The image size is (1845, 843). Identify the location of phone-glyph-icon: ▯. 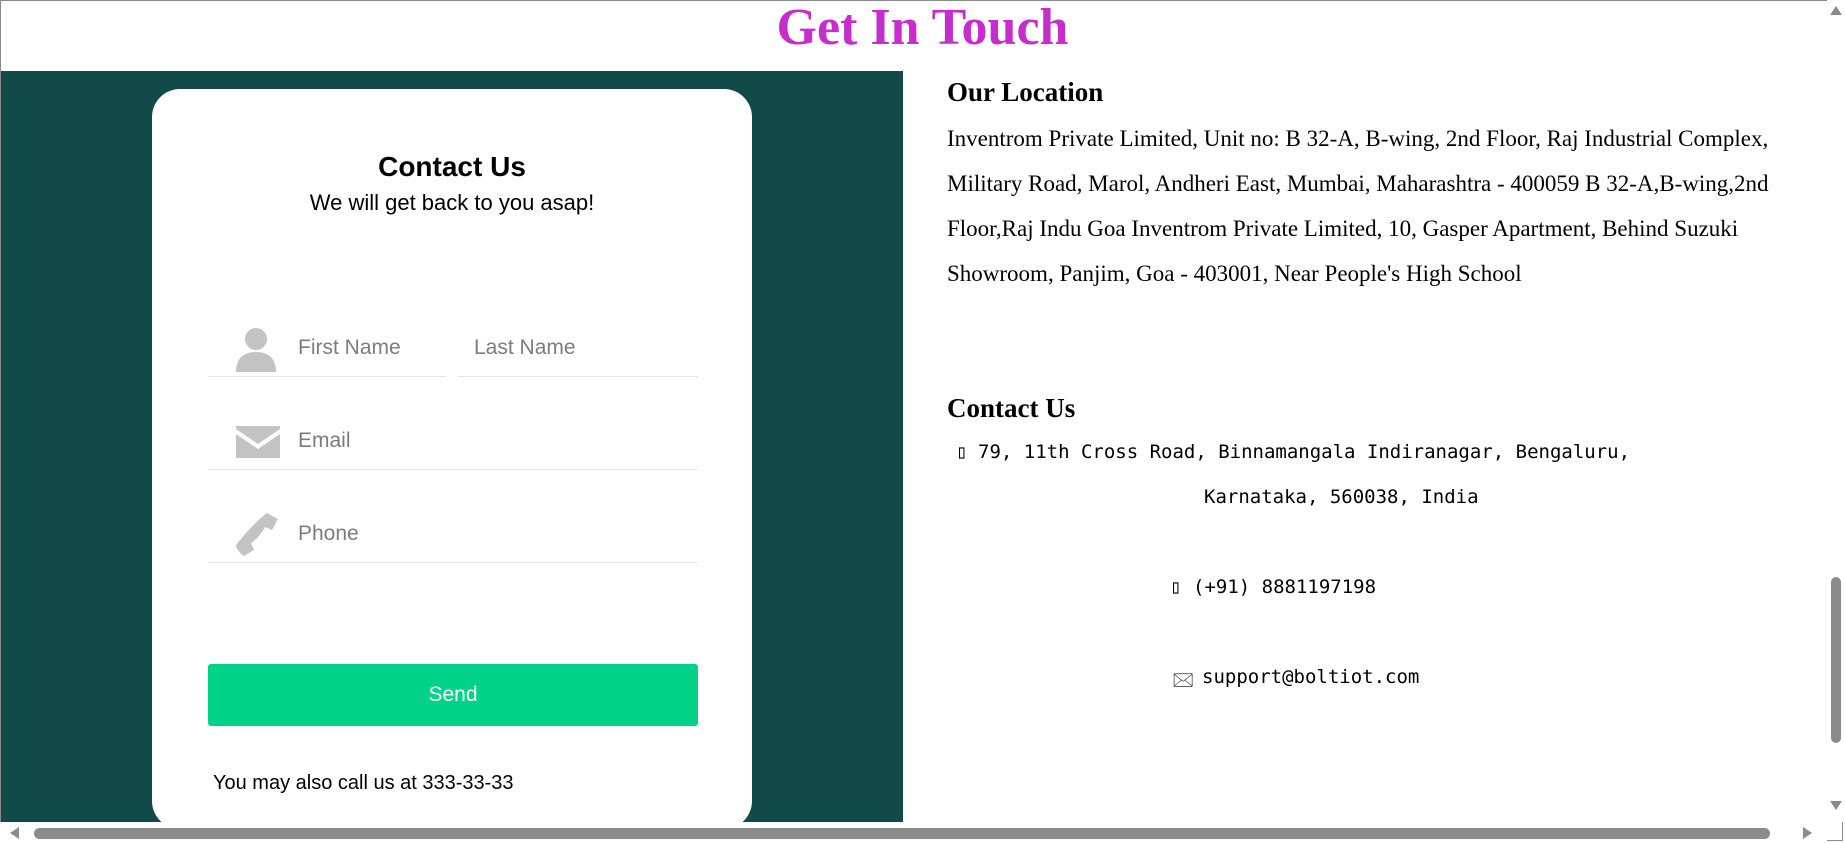
(1176, 587).